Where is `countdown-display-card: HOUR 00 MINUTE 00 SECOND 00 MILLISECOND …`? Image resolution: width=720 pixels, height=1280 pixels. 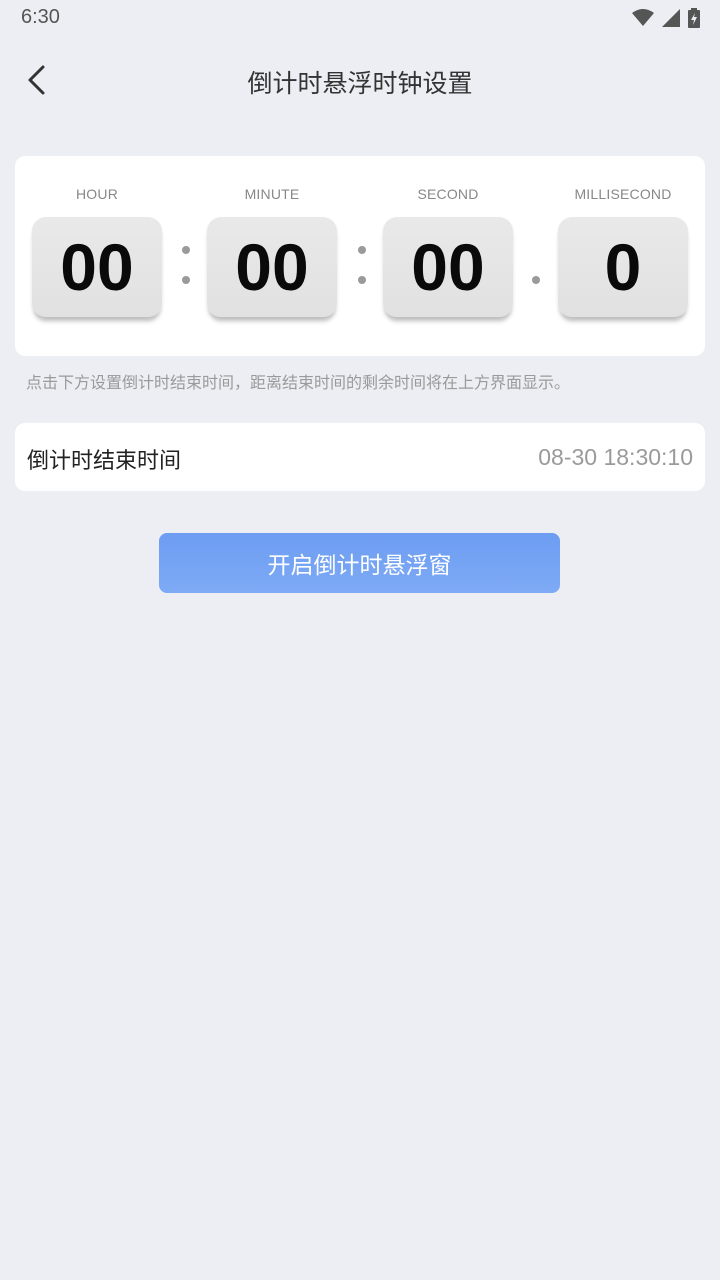 countdown-display-card: HOUR 00 MINUTE 00 SECOND 00 MILLISECOND … is located at coordinates (360, 256).